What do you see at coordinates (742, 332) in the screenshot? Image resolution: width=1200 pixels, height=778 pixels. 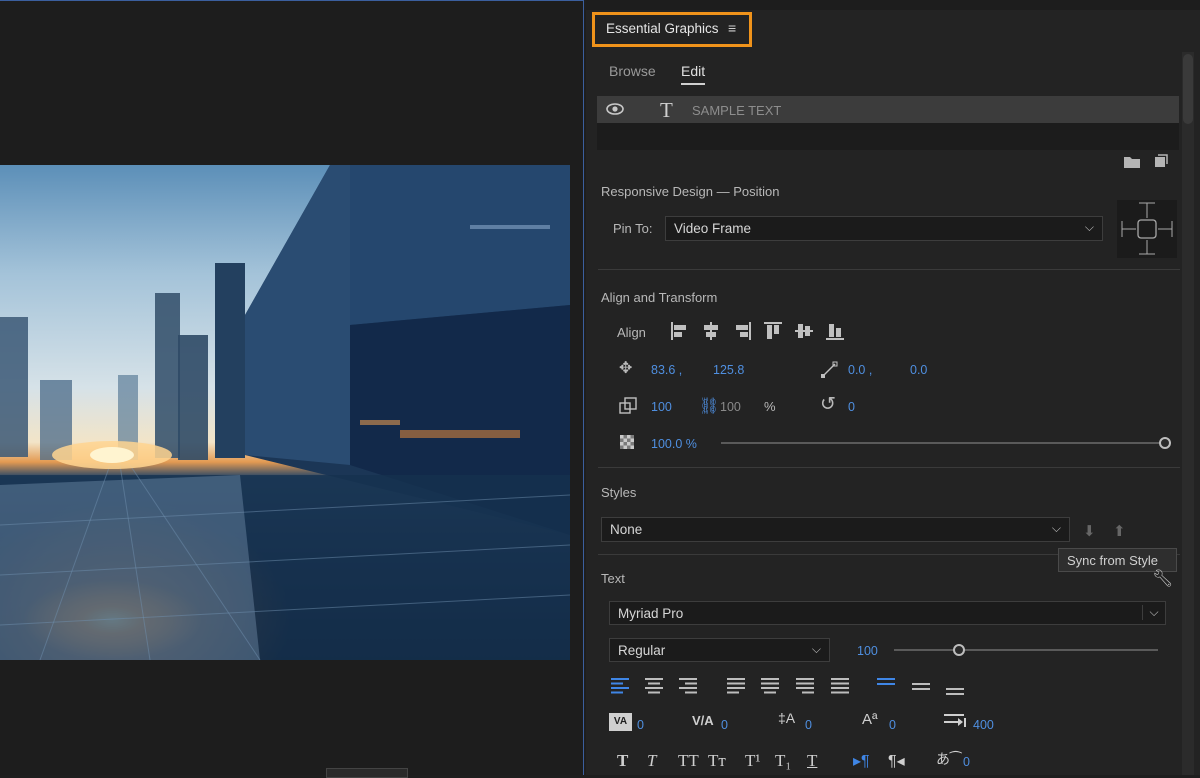 I see `align-right-icon` at bounding box center [742, 332].